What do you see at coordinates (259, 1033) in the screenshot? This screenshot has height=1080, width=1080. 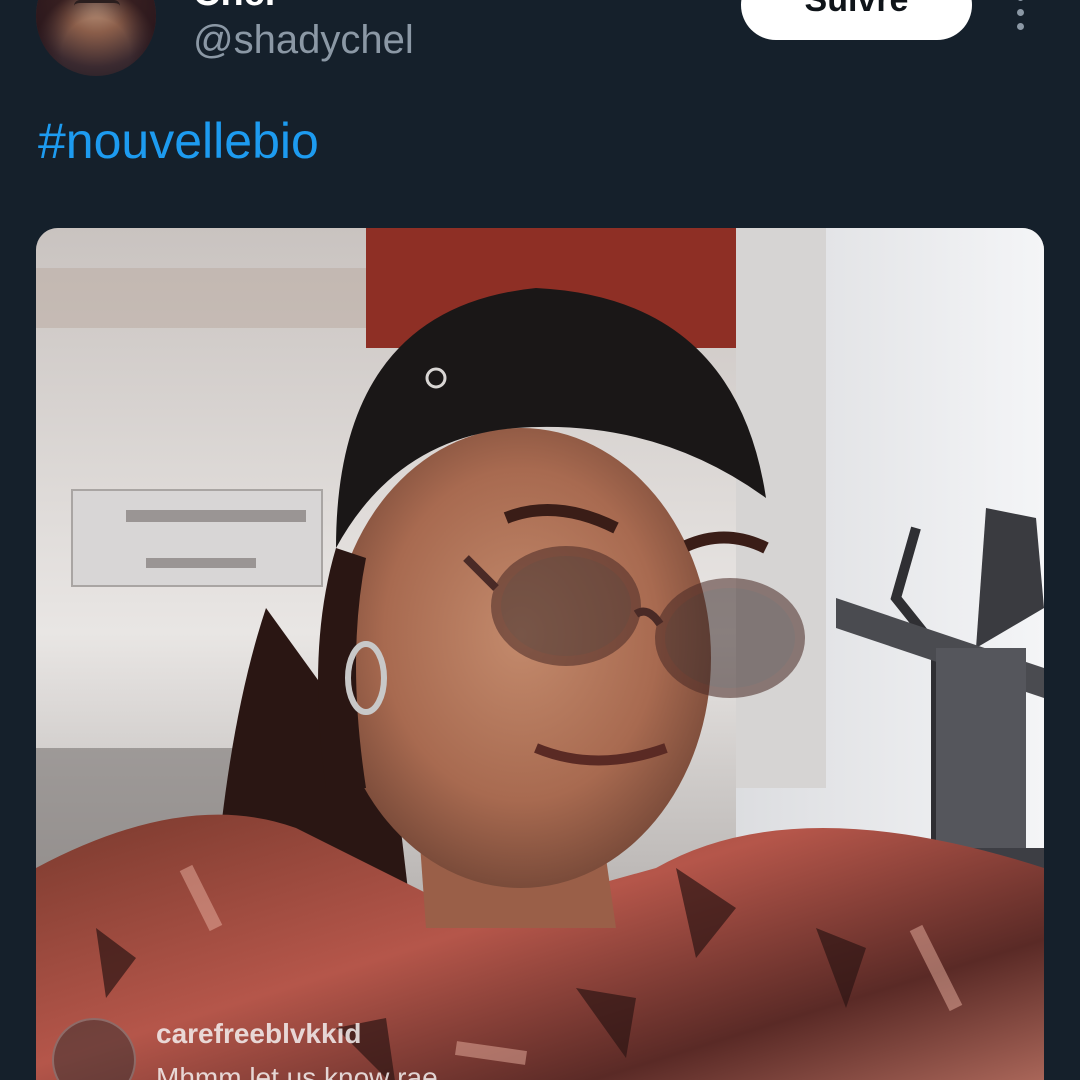 I see `video-overlay-username: carefreeblvkkid` at bounding box center [259, 1033].